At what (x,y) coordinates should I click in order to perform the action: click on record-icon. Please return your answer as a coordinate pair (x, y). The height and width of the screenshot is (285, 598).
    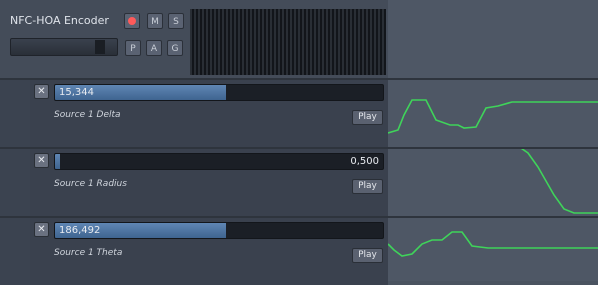
    Looking at the image, I should click on (132, 21).